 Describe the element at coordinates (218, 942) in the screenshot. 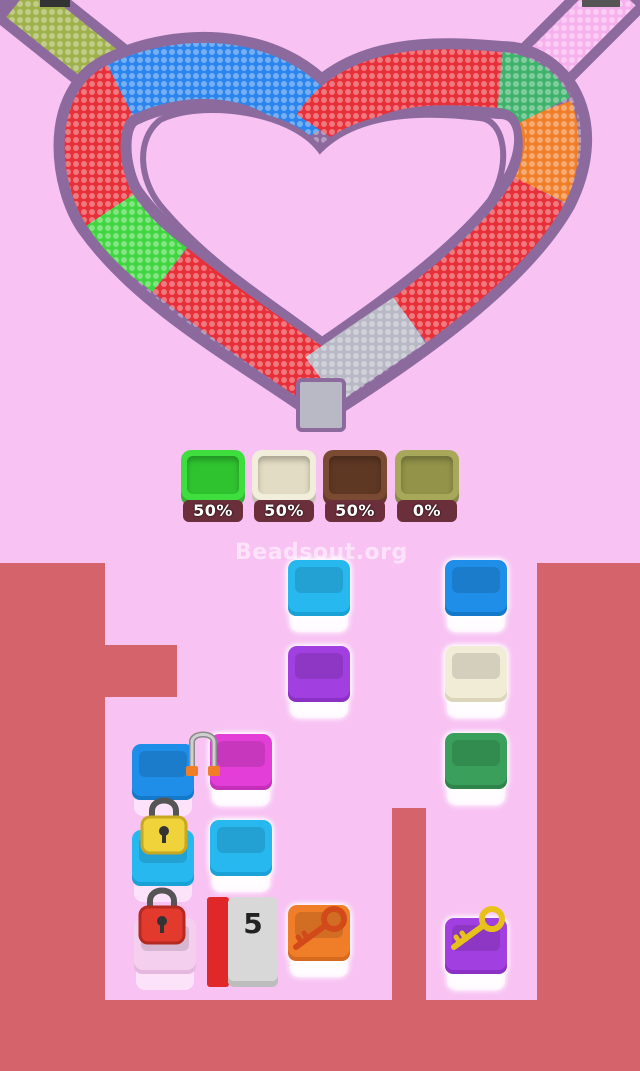

I see `queue-red-stripe` at that location.